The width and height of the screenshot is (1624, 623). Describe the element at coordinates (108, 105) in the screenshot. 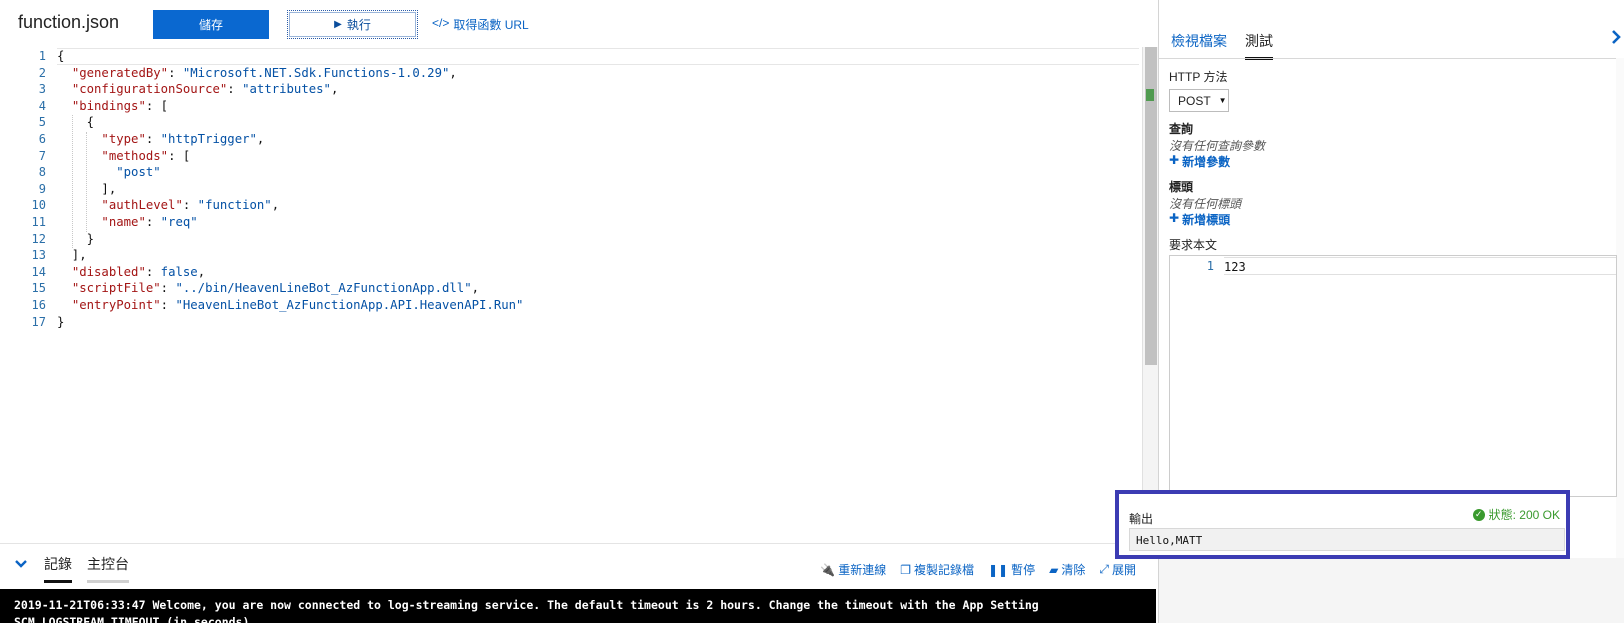

I see `code-token: "bindings"` at that location.